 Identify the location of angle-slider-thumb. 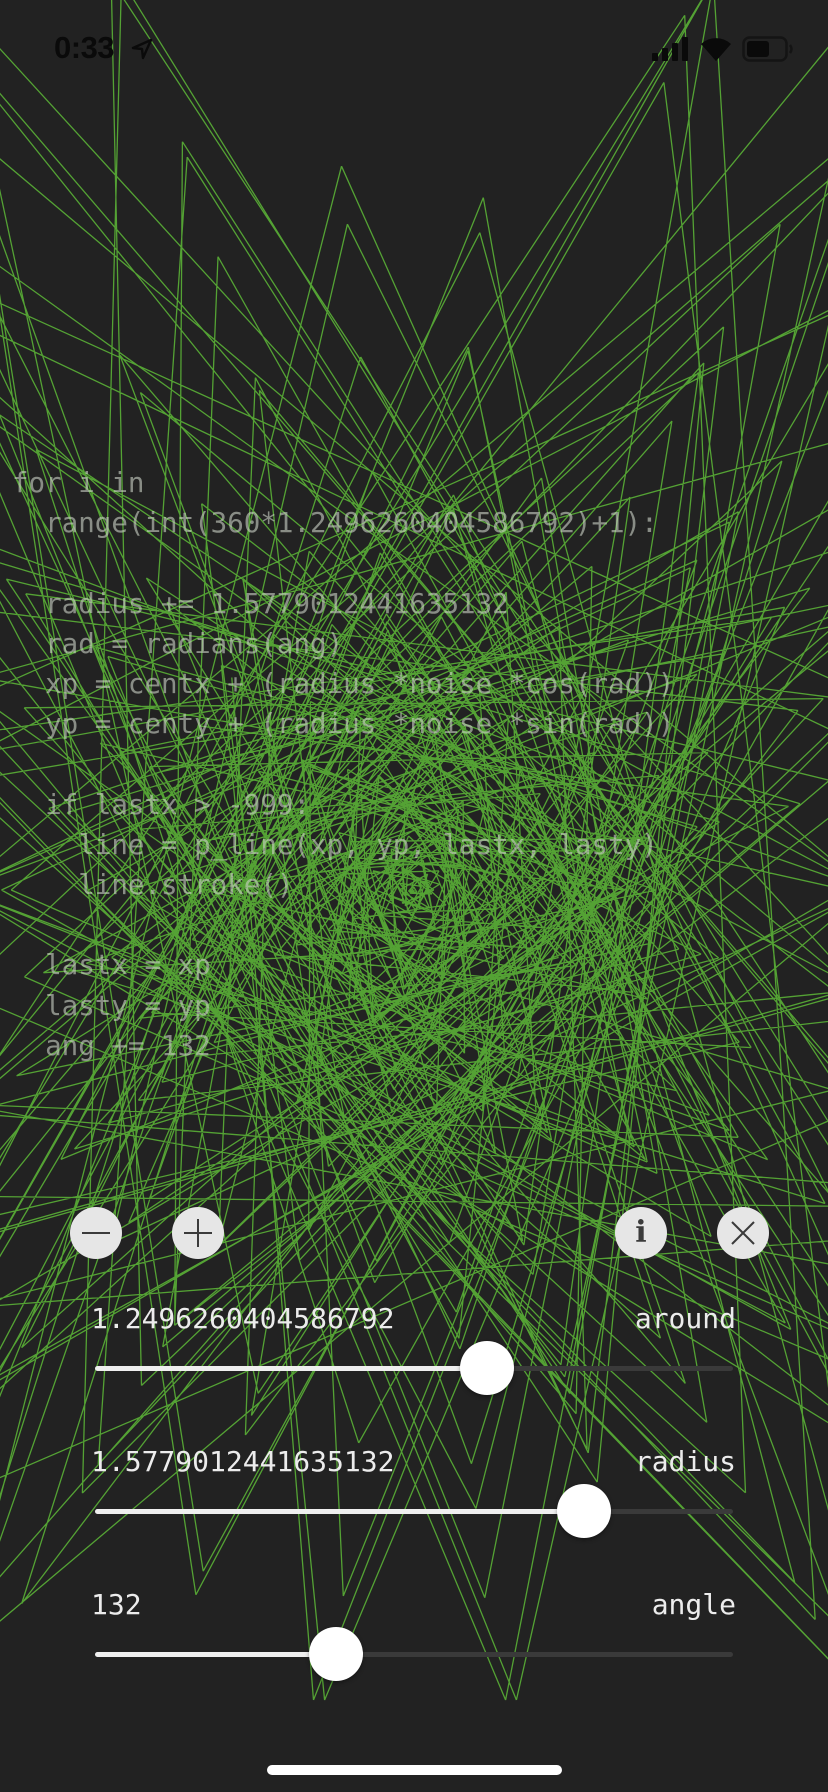
(335, 1654).